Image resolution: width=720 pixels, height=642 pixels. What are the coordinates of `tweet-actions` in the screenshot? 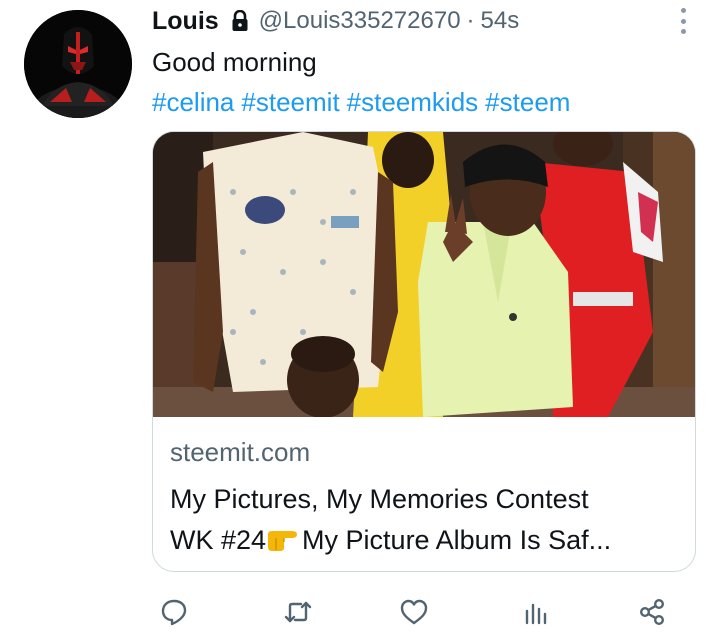 It's located at (424, 612).